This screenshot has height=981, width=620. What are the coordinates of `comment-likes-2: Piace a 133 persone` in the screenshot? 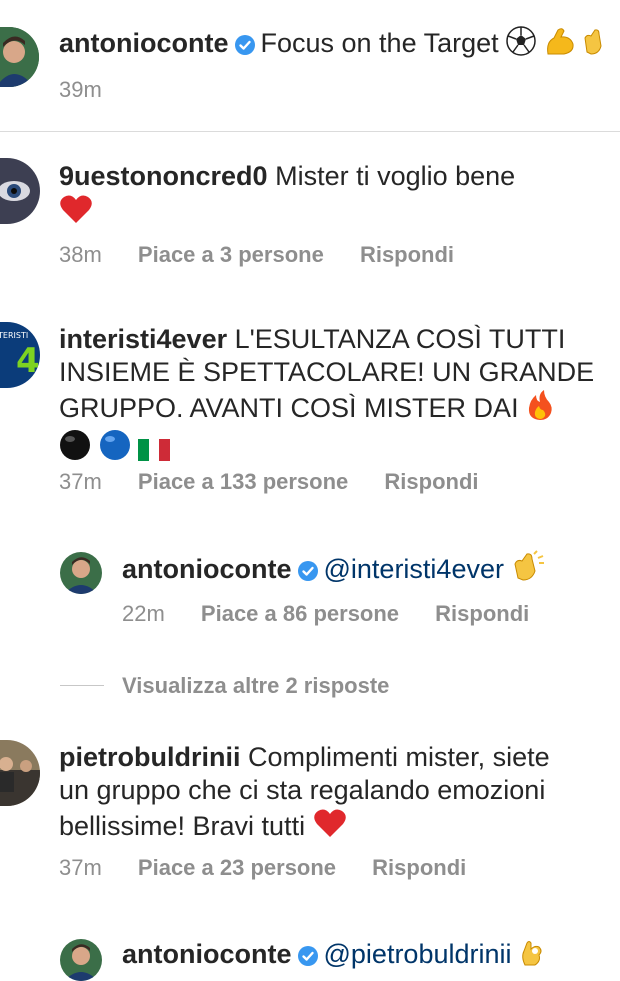 It's located at (243, 481).